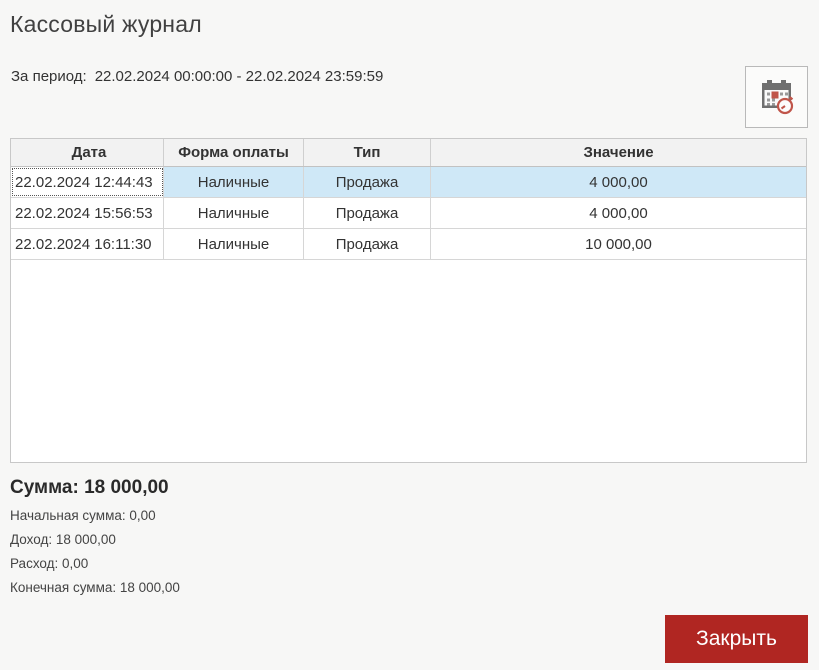 Image resolution: width=819 pixels, height=670 pixels. I want to click on column-header-date: Дата, so click(87, 152).